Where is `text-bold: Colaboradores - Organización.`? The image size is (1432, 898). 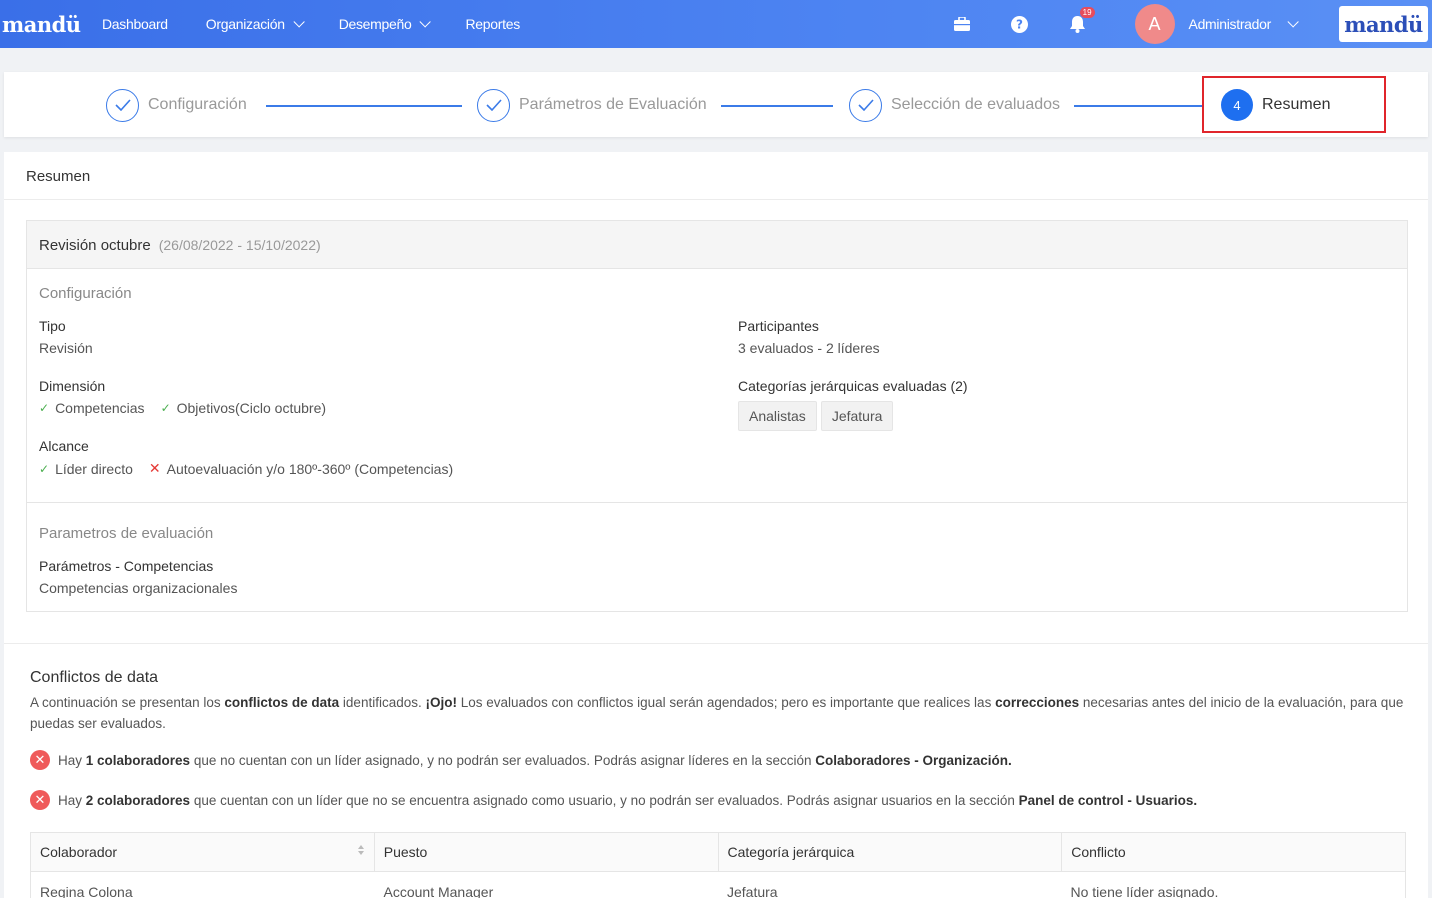
text-bold: Colaboradores - Organización. is located at coordinates (913, 760).